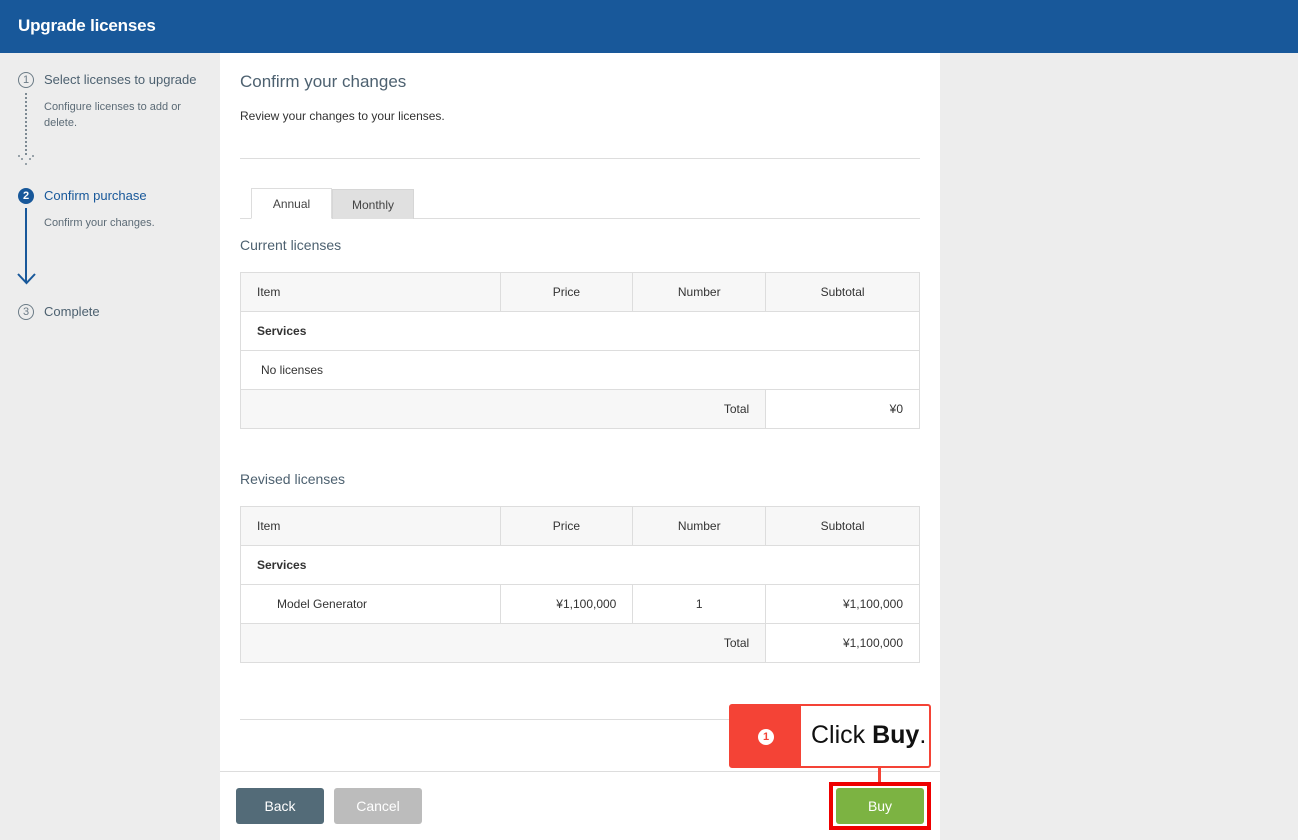  What do you see at coordinates (26, 279) in the screenshot?
I see `arrow-down-icon` at bounding box center [26, 279].